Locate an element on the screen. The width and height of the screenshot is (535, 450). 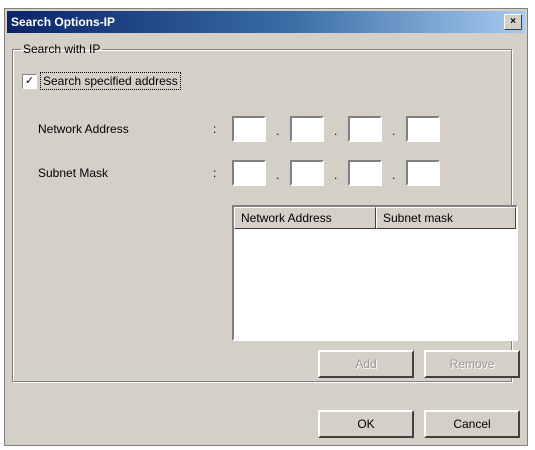
cancel-button: Cancel is located at coordinates (472, 424).